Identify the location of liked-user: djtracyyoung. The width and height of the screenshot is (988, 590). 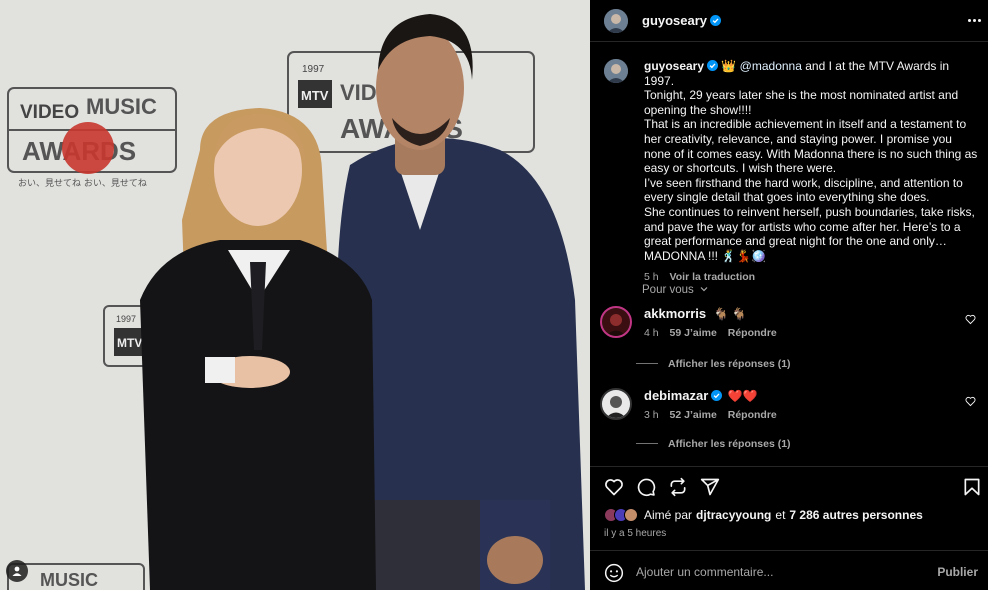
(733, 515).